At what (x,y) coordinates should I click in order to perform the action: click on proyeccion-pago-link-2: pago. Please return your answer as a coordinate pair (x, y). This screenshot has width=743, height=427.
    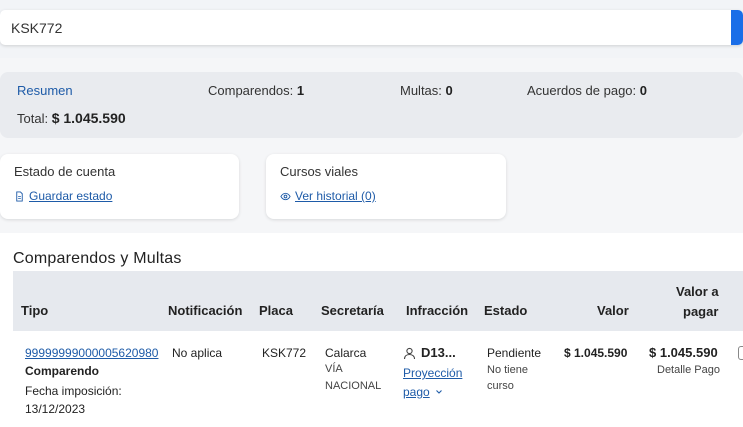
    Looking at the image, I should click on (423, 392).